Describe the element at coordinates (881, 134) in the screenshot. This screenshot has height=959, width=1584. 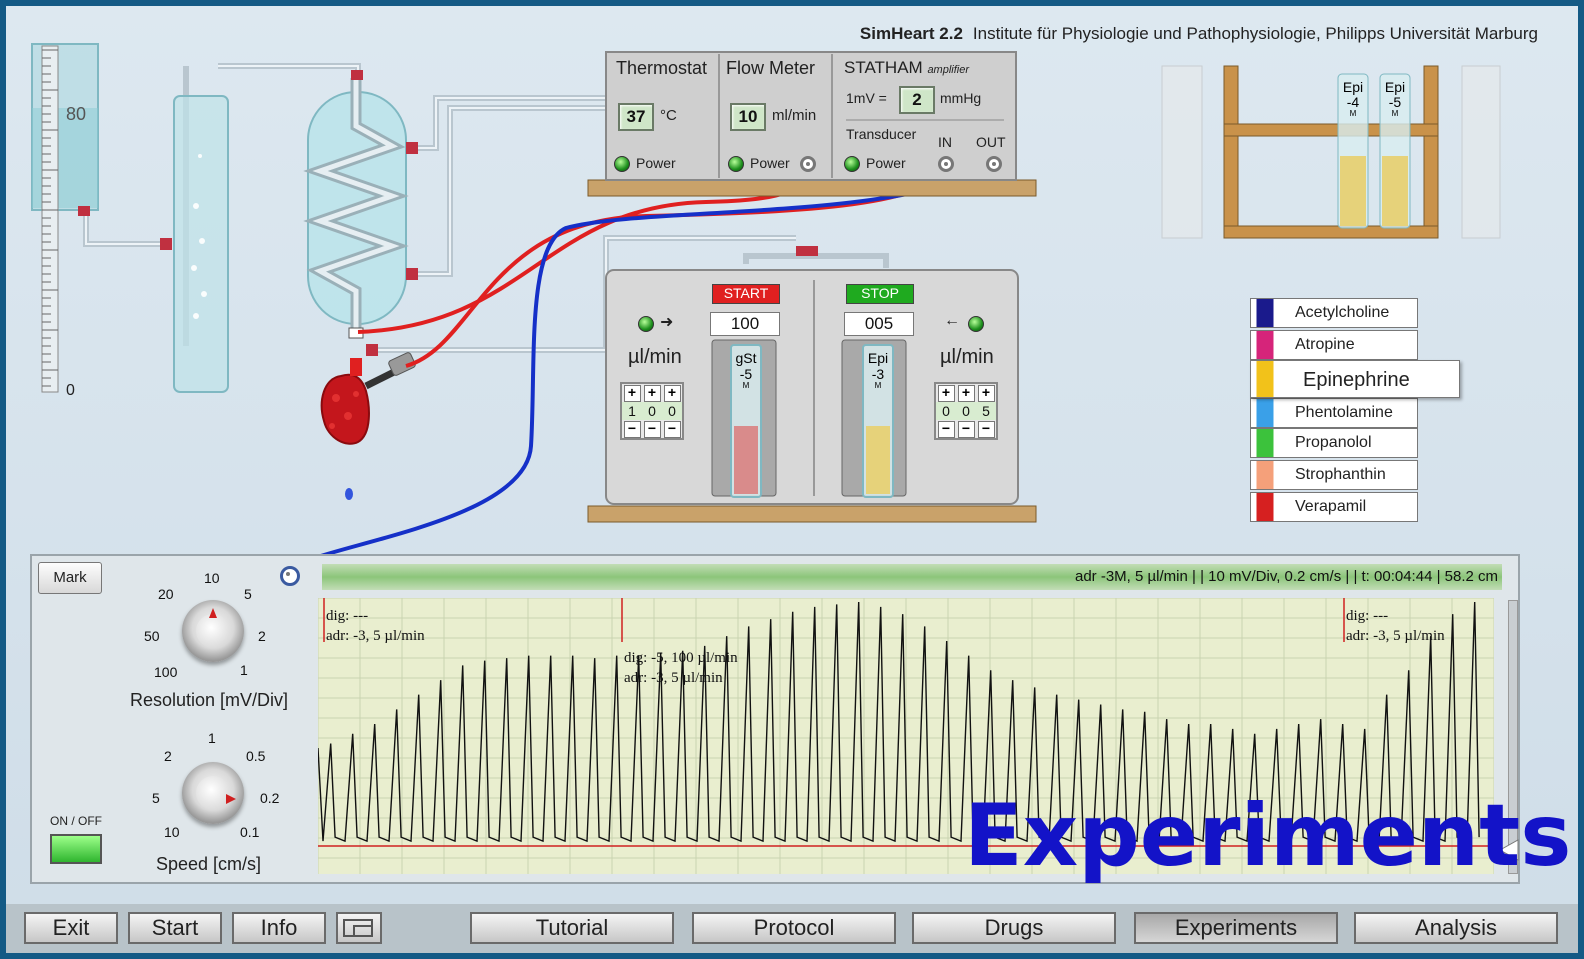
I see `transducer-label: Transducer` at that location.